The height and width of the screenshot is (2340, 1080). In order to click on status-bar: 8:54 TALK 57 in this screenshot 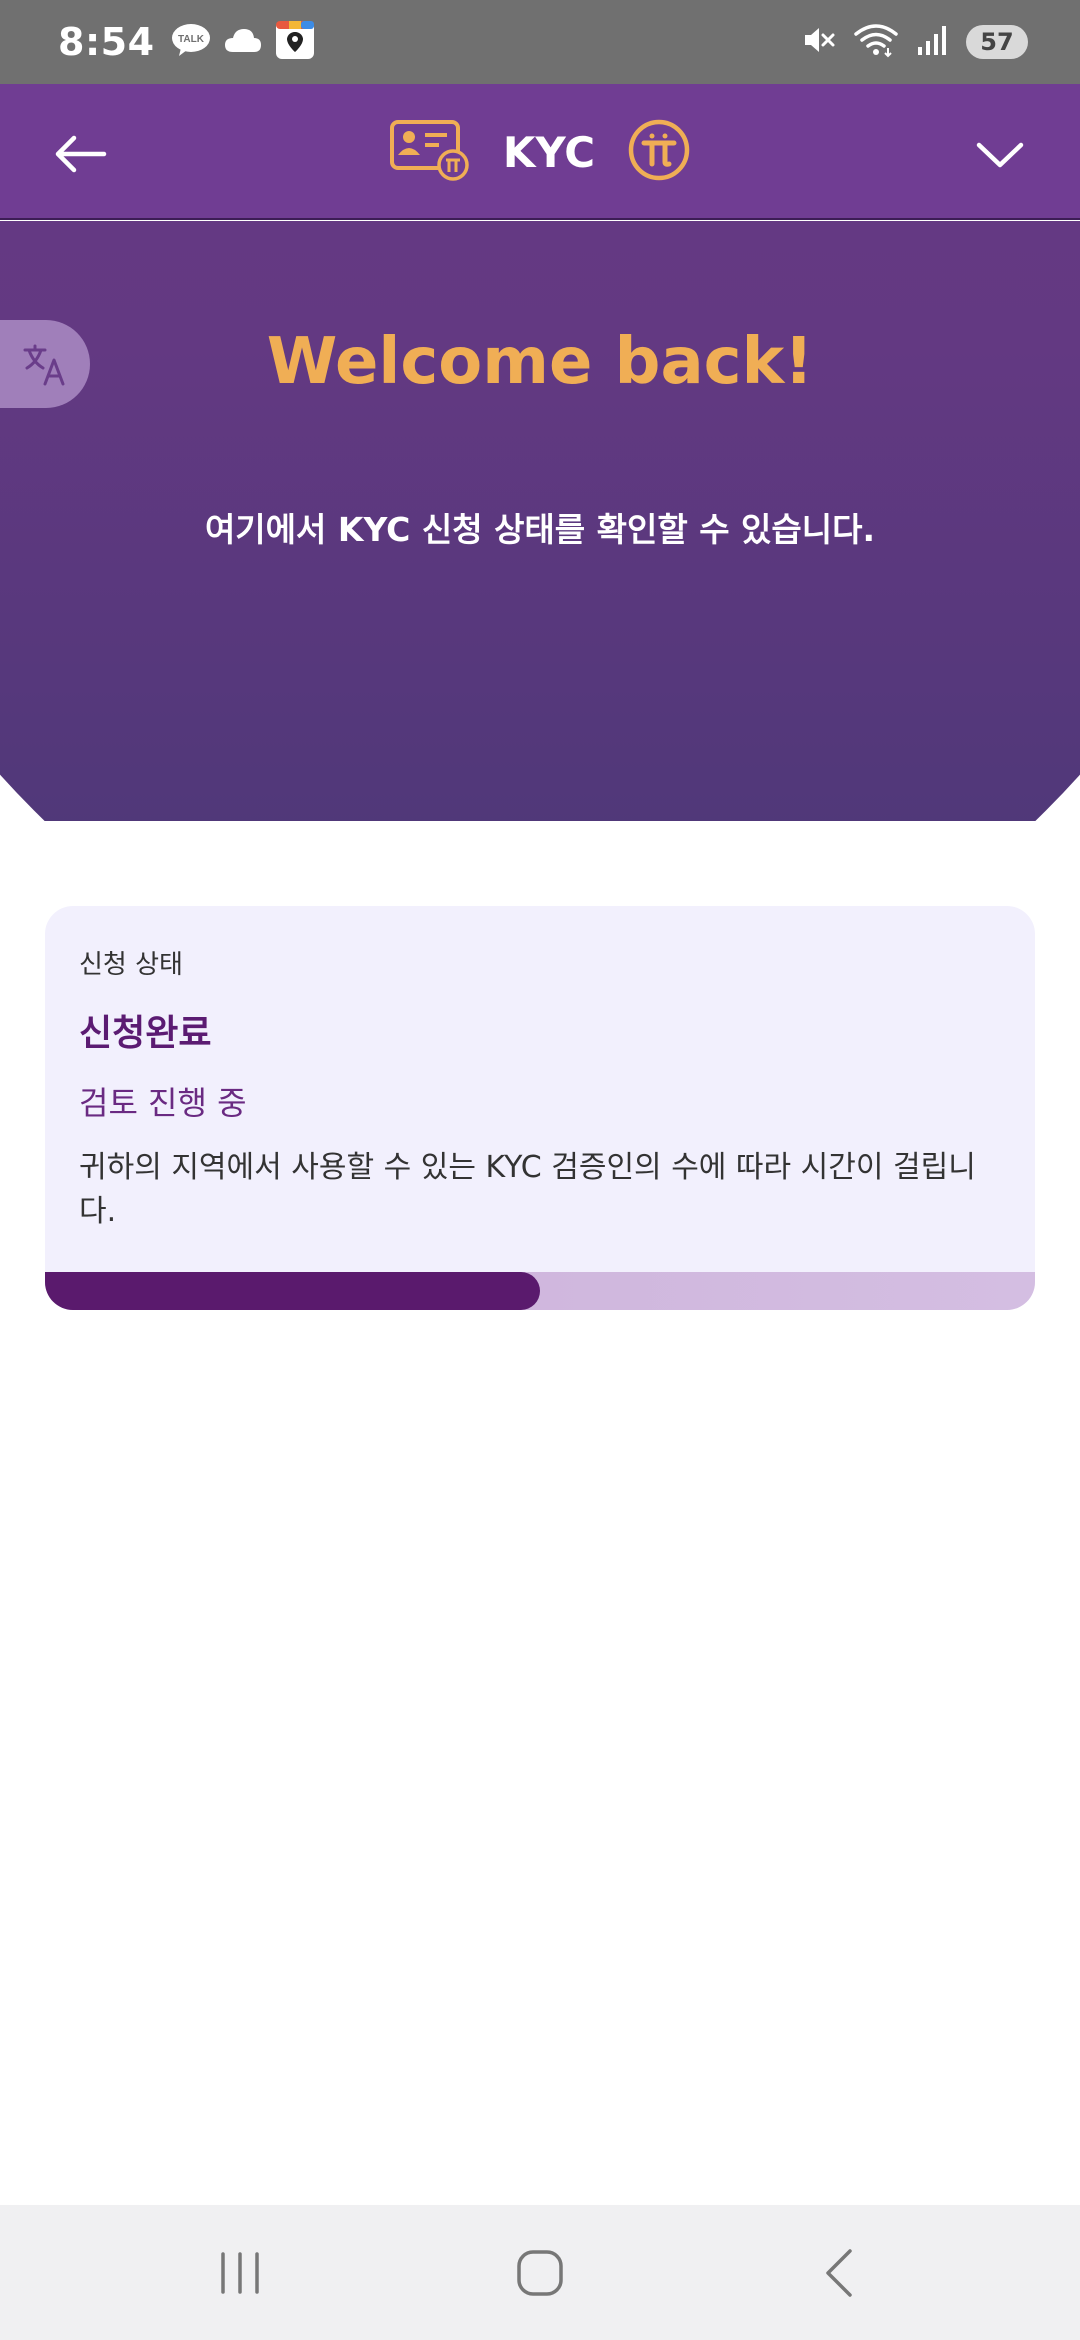, I will do `click(540, 42)`.